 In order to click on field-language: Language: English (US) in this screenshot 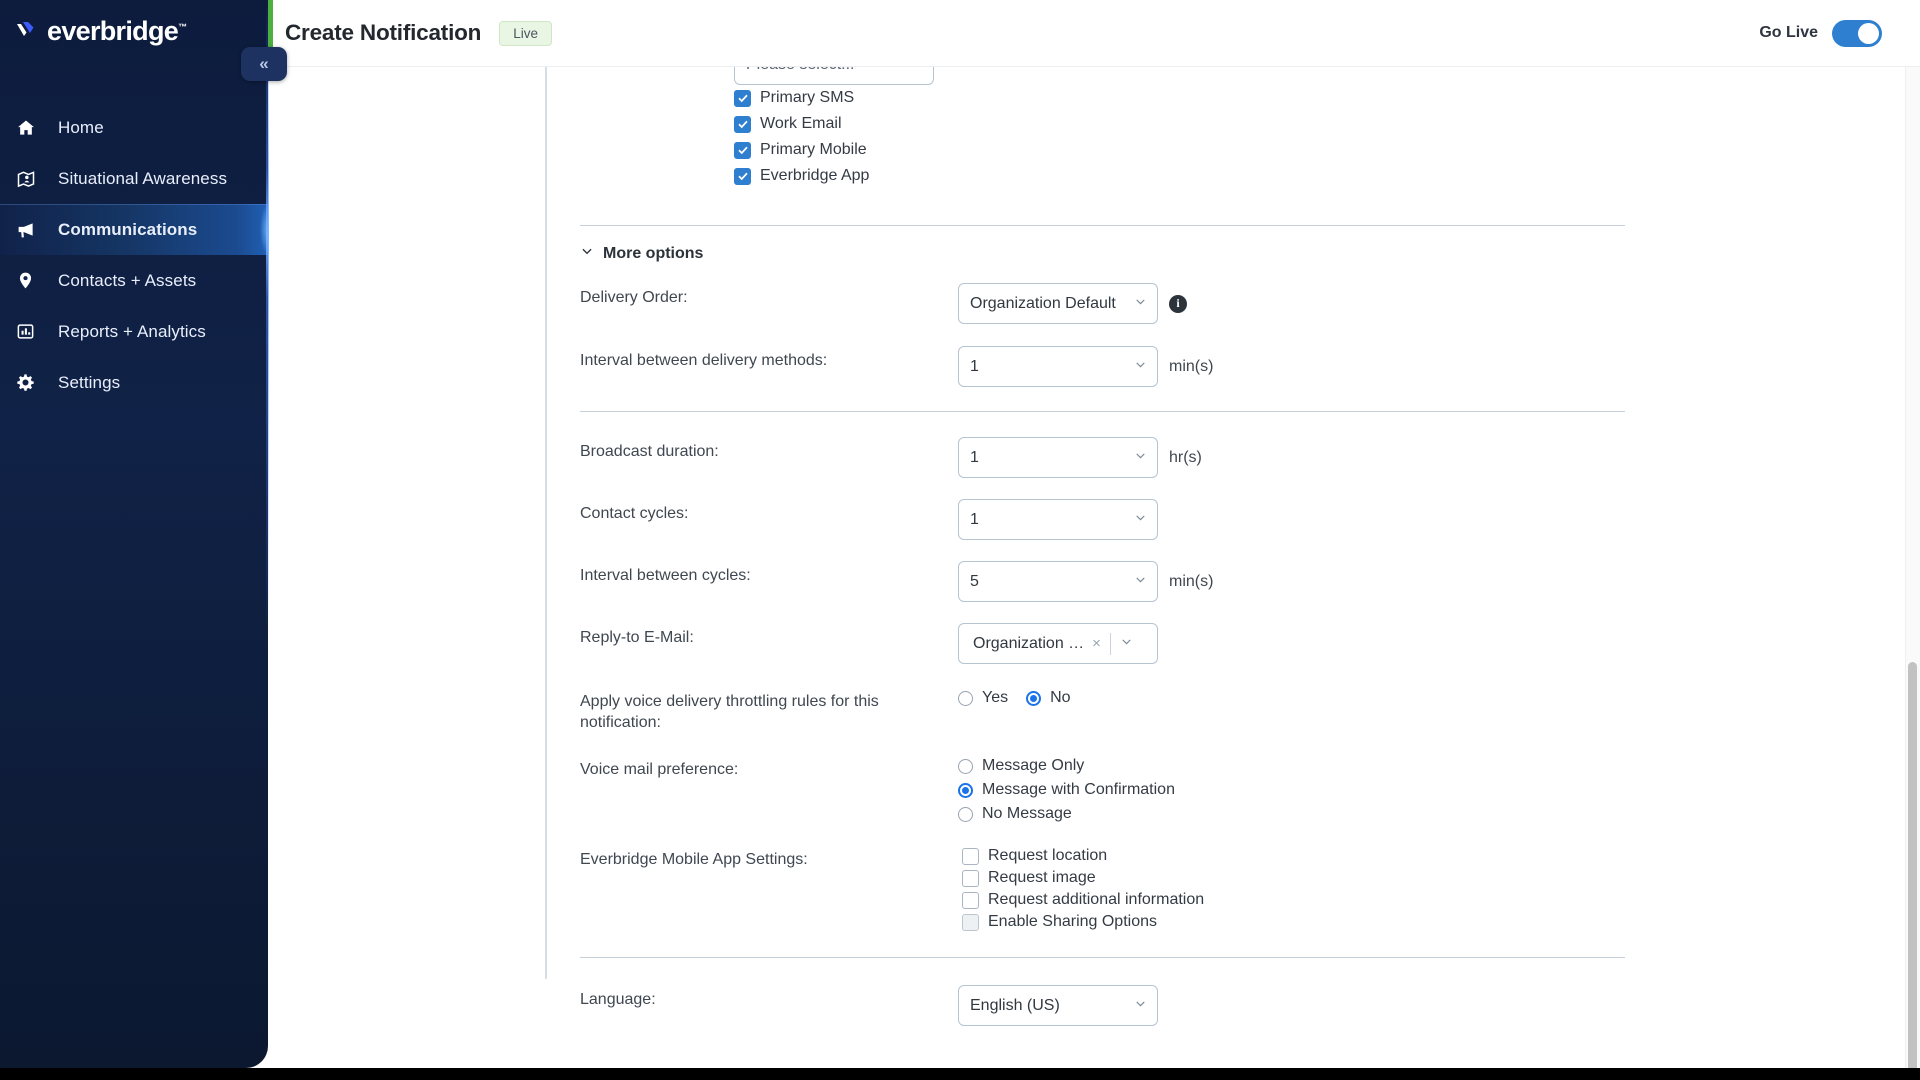, I will do `click(1102, 1006)`.